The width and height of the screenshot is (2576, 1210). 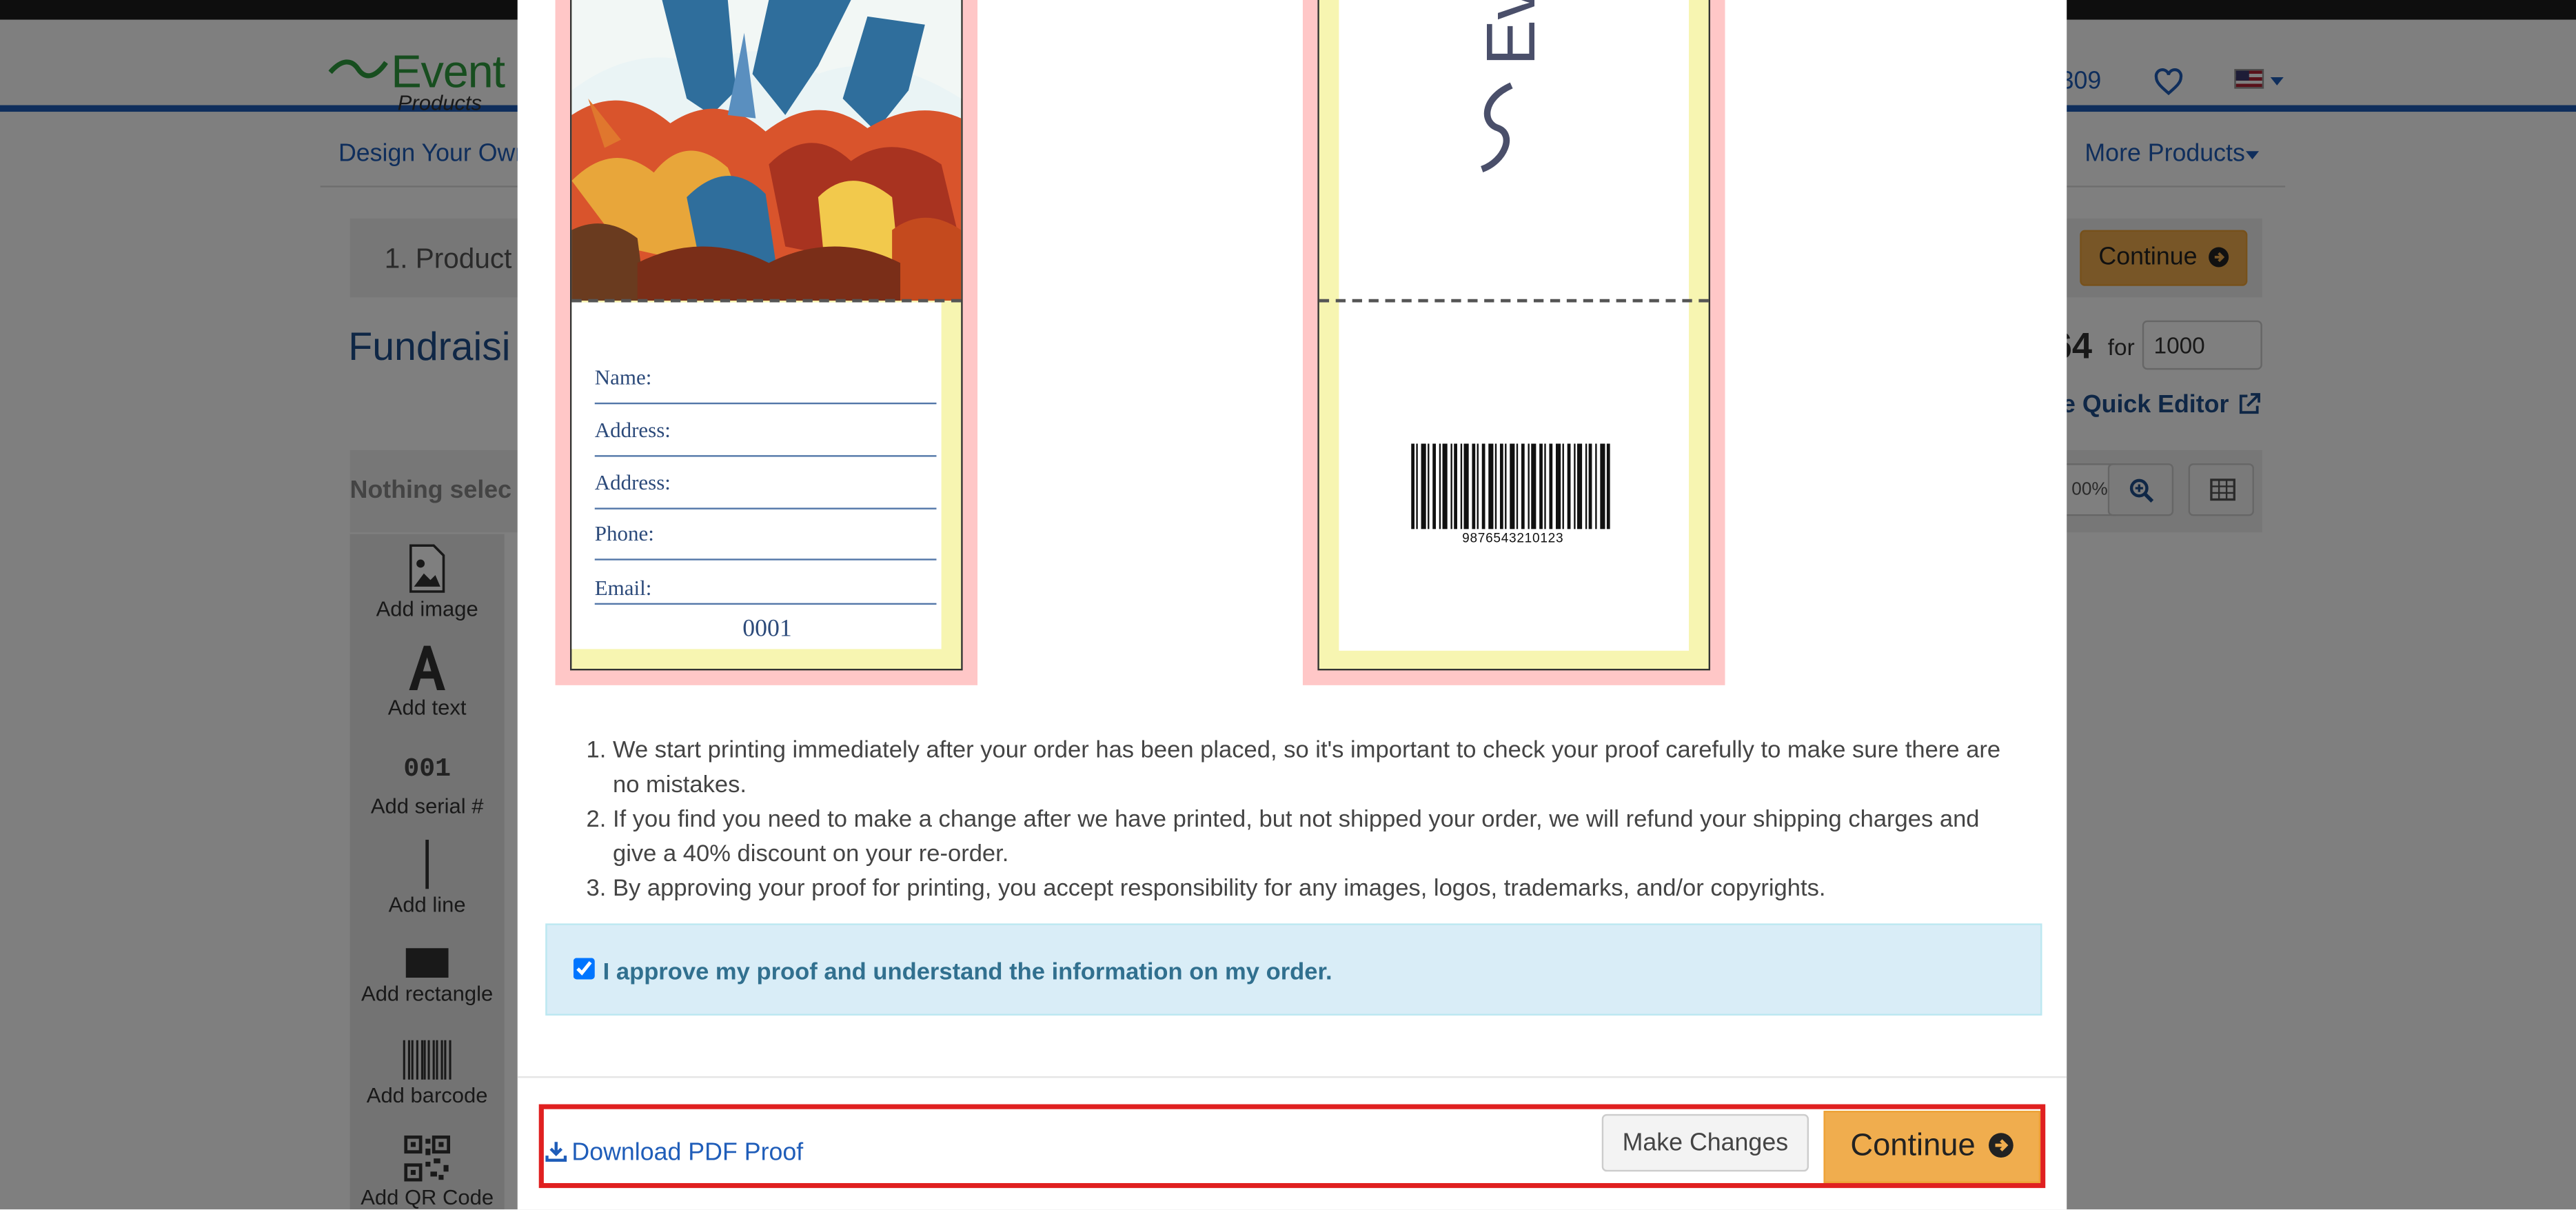 I want to click on download-pdf-proof-link: Download PDF Proof, so click(x=674, y=1153).